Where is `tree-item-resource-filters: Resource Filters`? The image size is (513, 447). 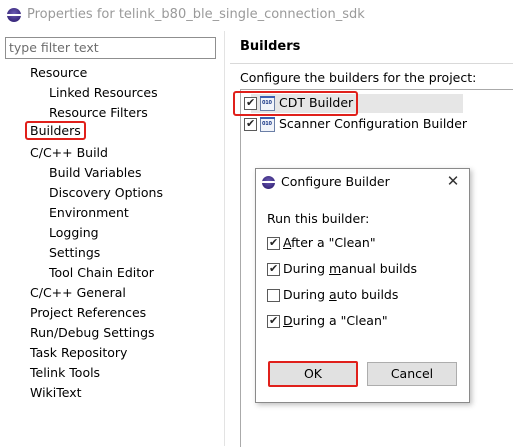 tree-item-resource-filters: Resource Filters is located at coordinates (98, 112).